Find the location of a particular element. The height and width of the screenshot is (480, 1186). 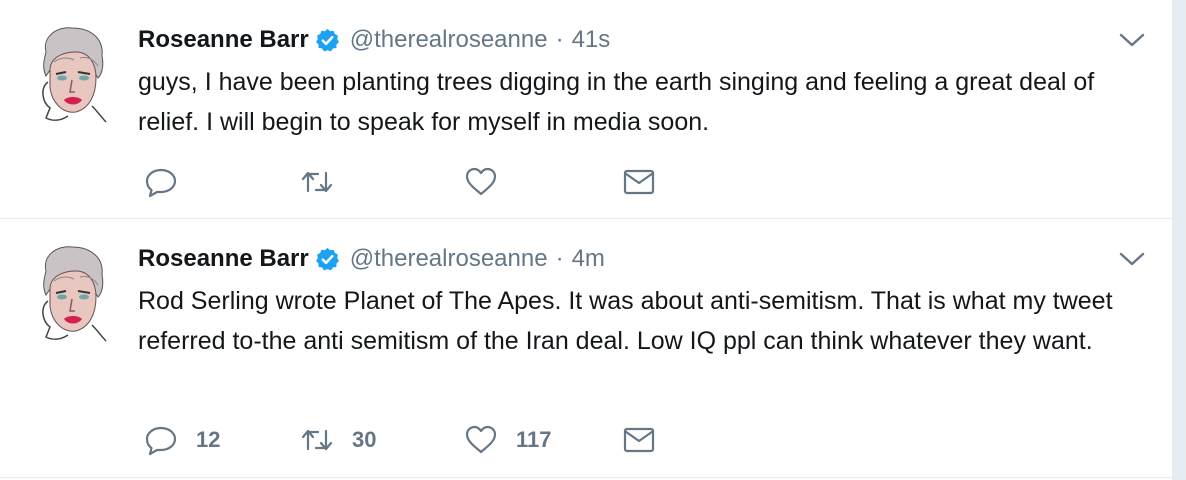

like-button is located at coordinates (490, 182).